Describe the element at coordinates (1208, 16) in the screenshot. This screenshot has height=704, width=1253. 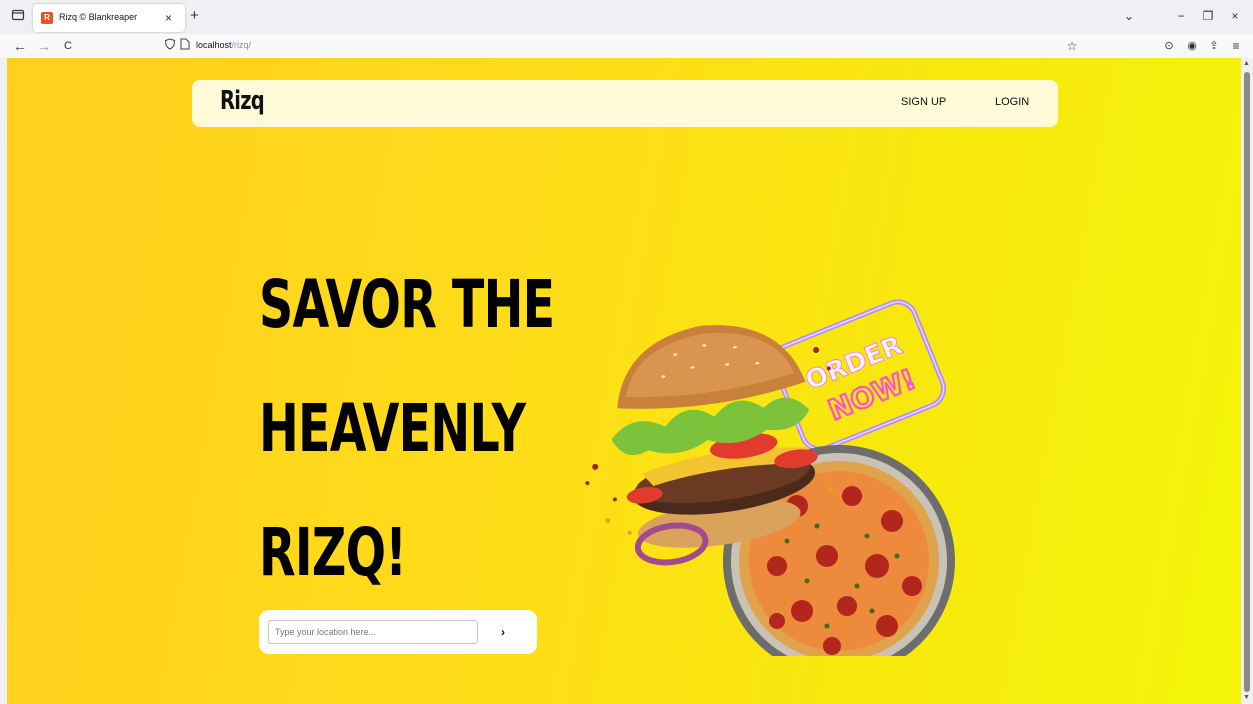
I see `restore-icon: ❐` at that location.